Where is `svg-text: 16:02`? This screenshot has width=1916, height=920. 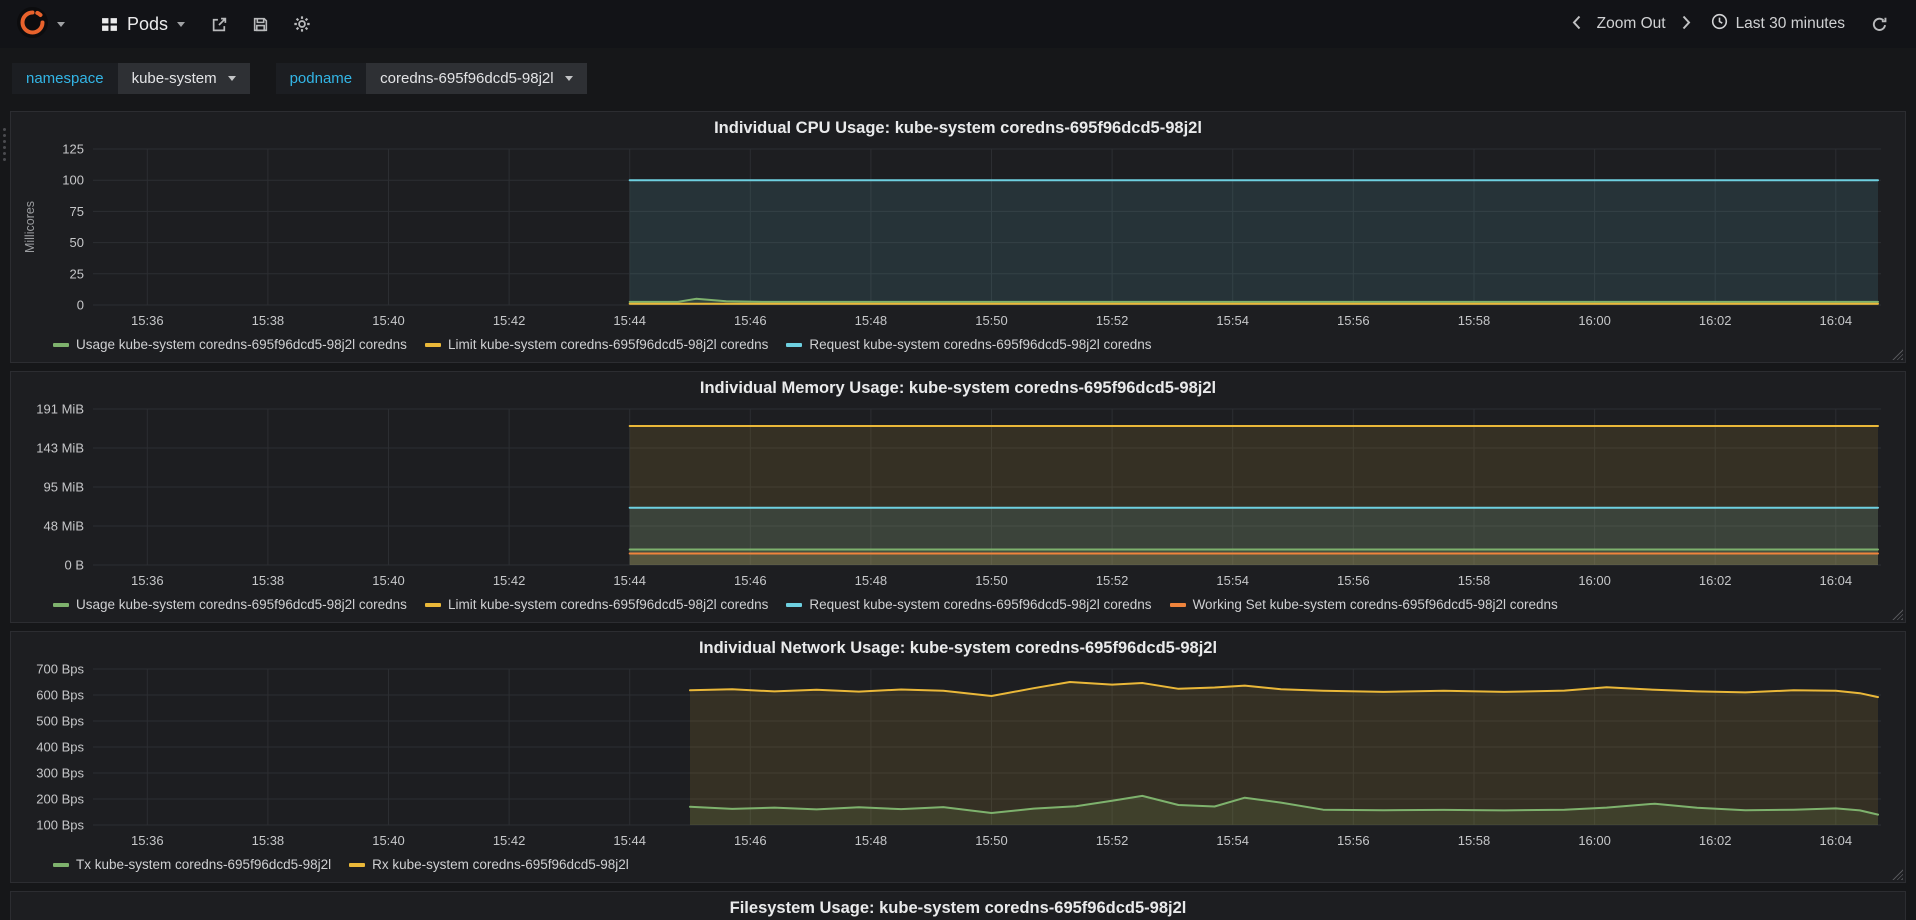
svg-text: 16:02 is located at coordinates (1715, 320).